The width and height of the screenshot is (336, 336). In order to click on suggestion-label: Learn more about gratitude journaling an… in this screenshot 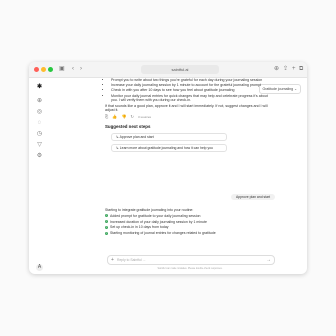, I will do `click(166, 147)`.